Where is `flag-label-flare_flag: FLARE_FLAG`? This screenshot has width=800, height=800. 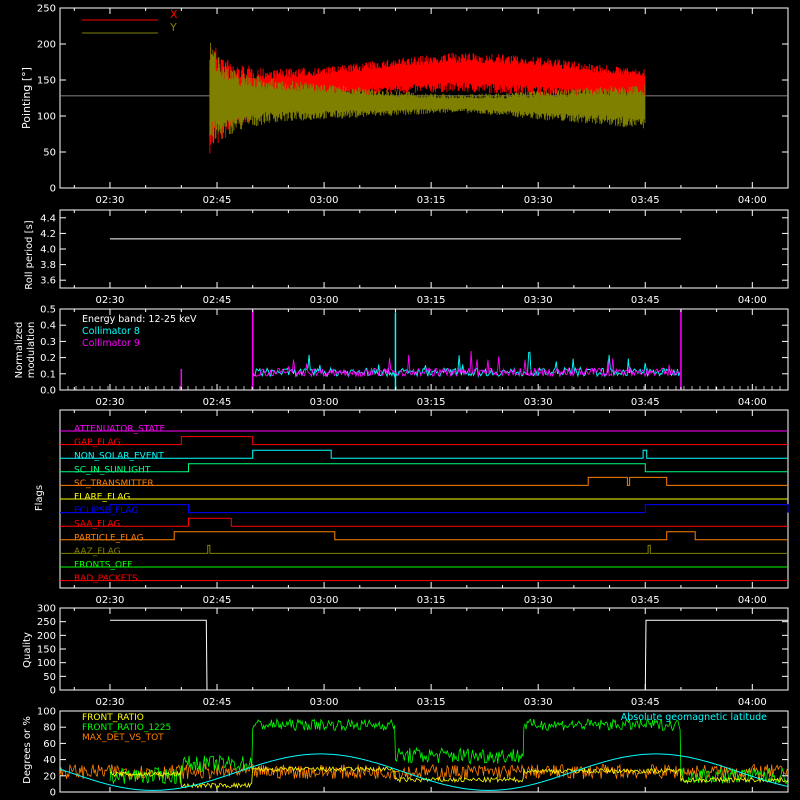
flag-label-flare_flag: FLARE_FLAG is located at coordinates (102, 498).